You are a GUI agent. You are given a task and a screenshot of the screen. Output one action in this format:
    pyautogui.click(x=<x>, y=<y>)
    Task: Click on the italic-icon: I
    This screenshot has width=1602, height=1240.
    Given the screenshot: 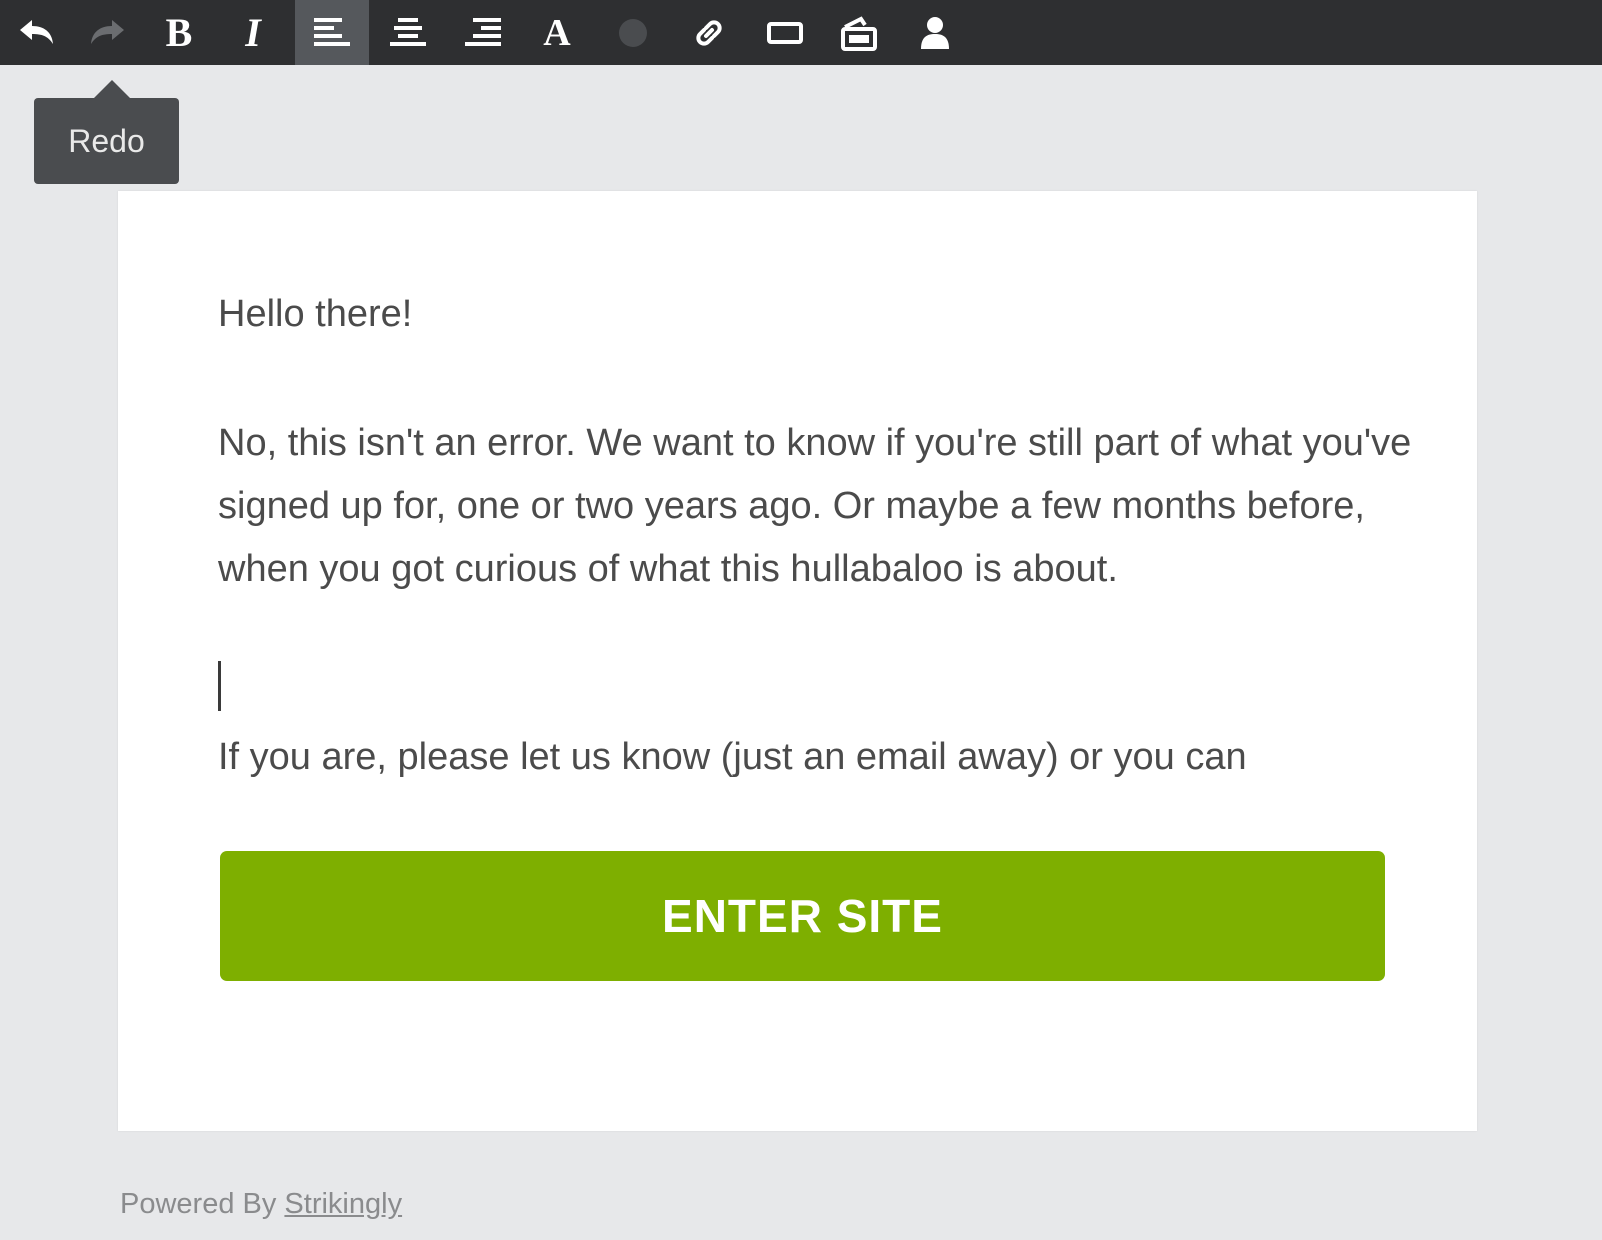 What is the action you would take?
    pyautogui.click(x=253, y=32)
    